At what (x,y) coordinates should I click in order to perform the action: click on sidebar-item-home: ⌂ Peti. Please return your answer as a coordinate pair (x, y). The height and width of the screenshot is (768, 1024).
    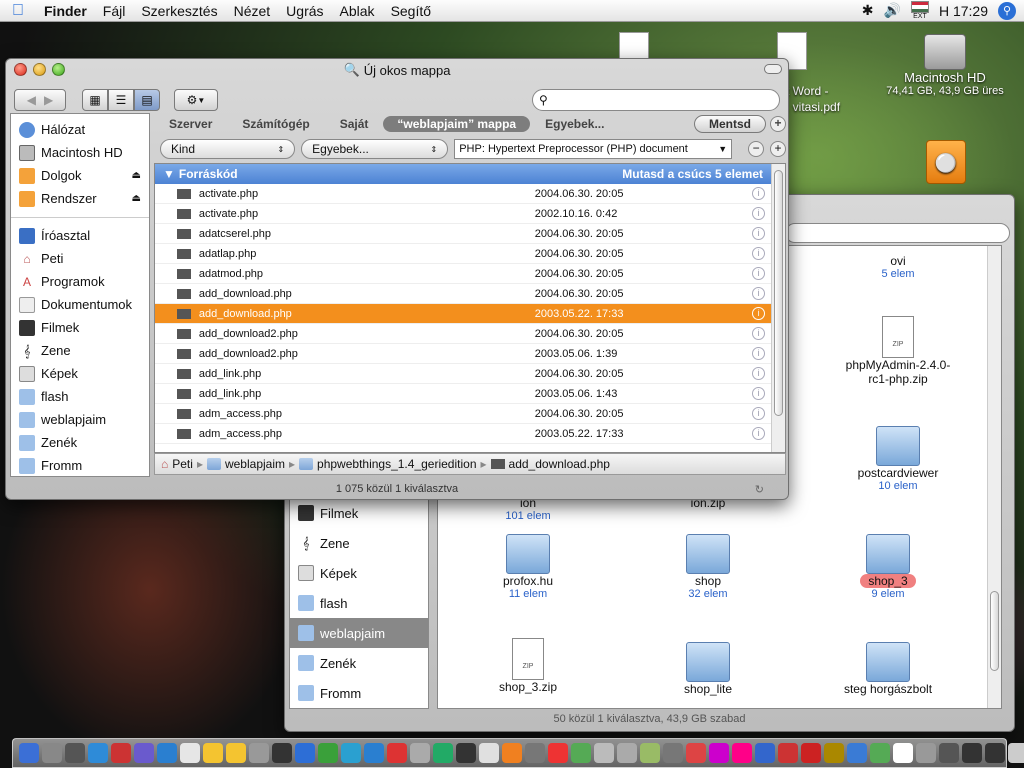
    Looking at the image, I should click on (80, 258).